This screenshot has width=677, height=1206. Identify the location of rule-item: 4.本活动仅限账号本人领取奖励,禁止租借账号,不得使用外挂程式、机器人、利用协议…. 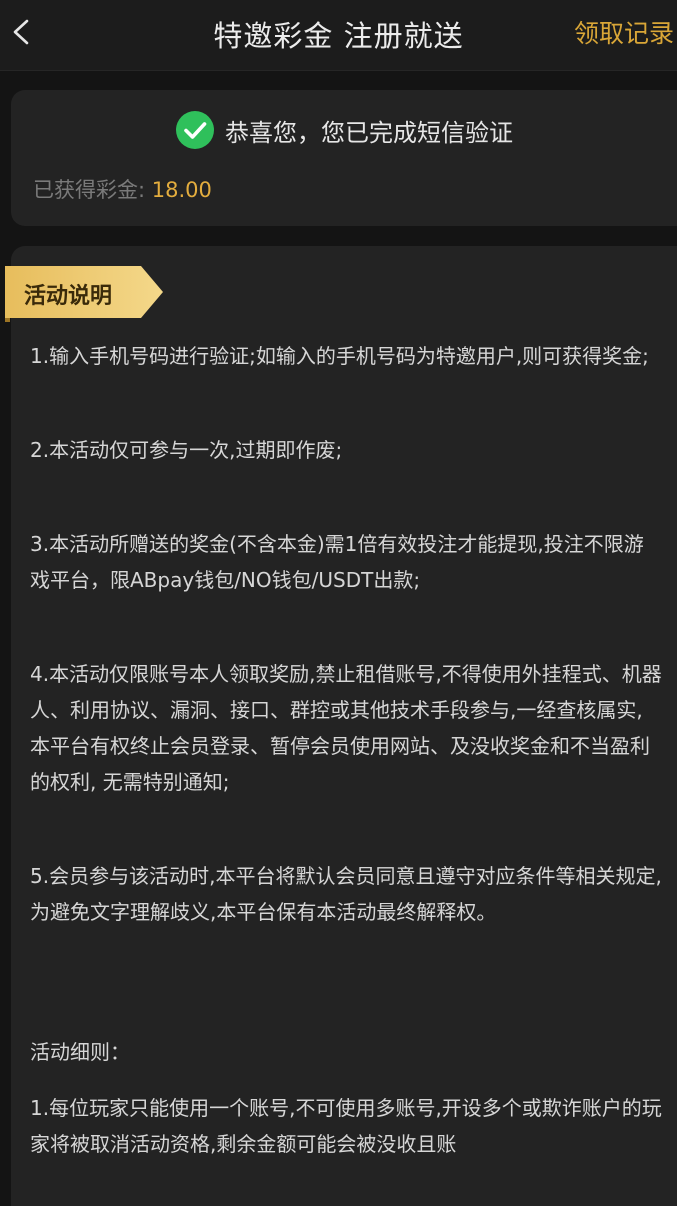
(346, 728).